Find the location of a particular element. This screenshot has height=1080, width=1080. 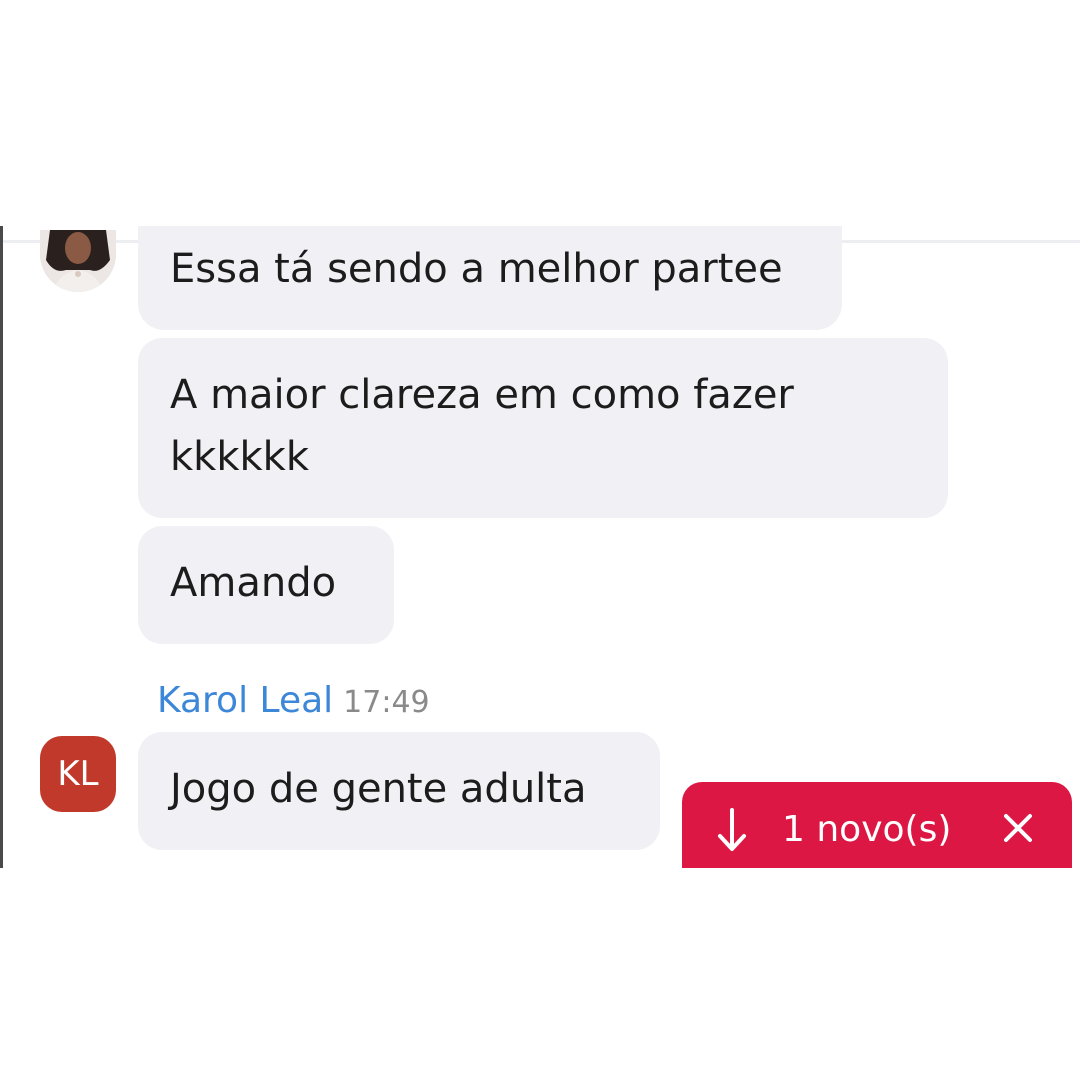

message-timestamp: 17:49 is located at coordinates (386, 702).